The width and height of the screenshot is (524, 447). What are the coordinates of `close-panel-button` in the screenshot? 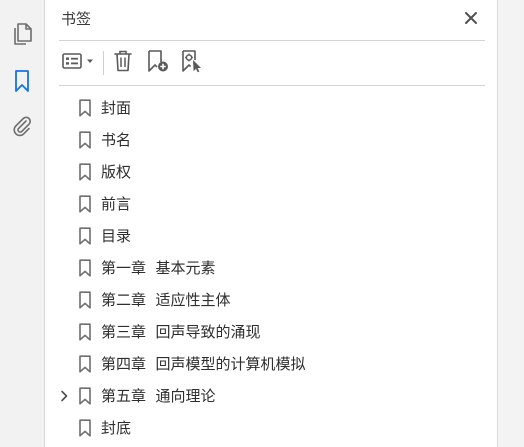 It's located at (471, 19).